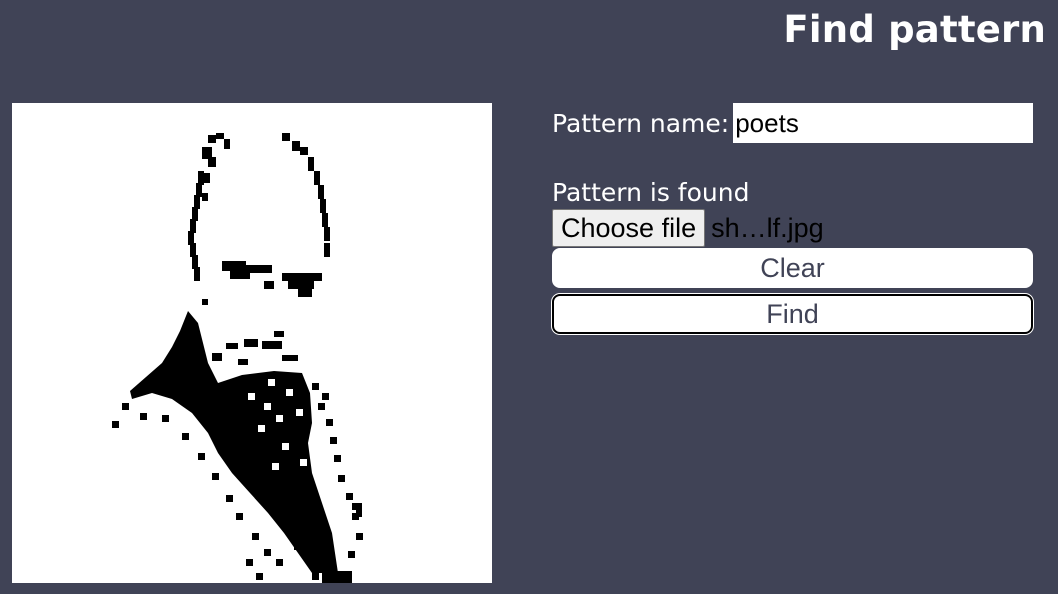 Image resolution: width=1058 pixels, height=594 pixels. I want to click on file-input: Choose file sh…lf.jpg, so click(792, 228).